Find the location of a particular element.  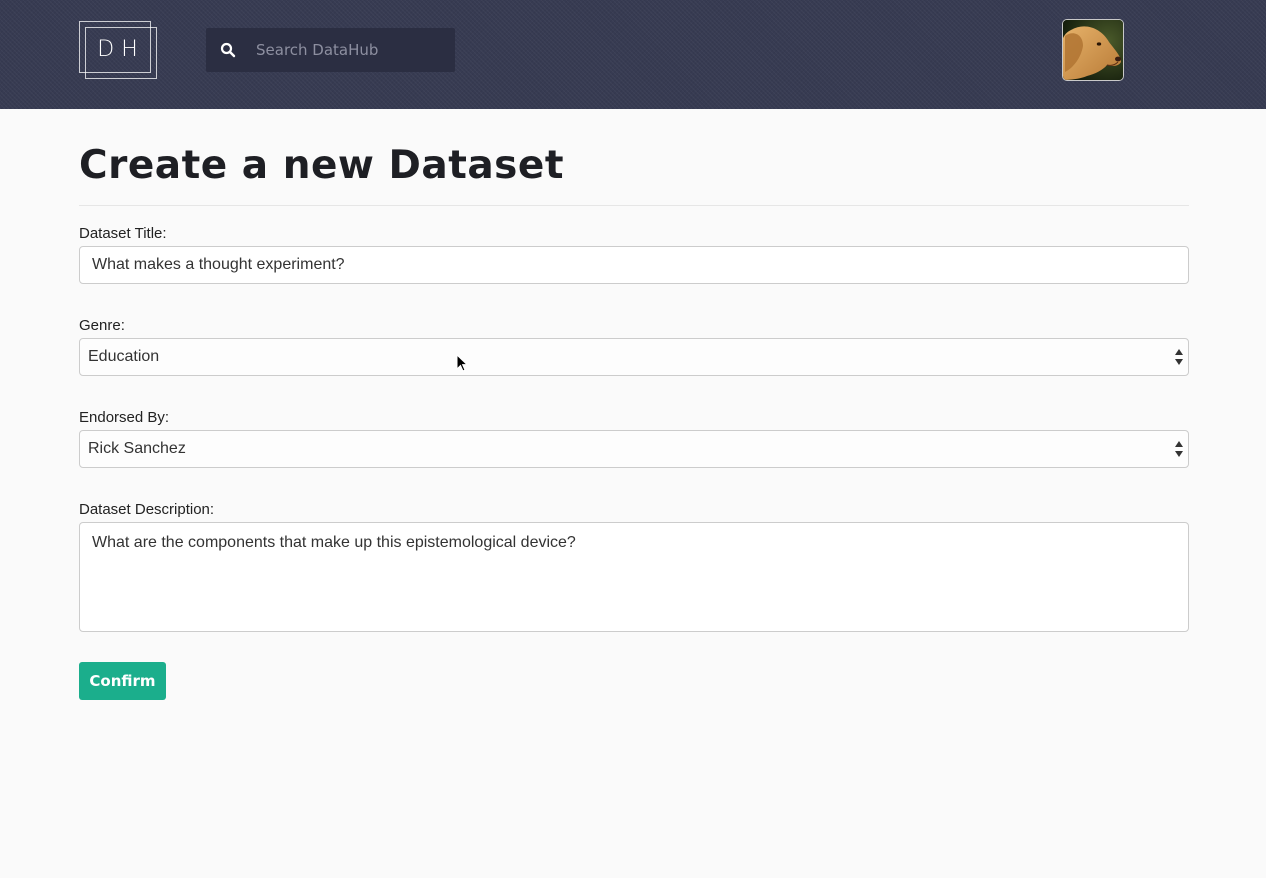

logo-text: DH is located at coordinates (121, 49).